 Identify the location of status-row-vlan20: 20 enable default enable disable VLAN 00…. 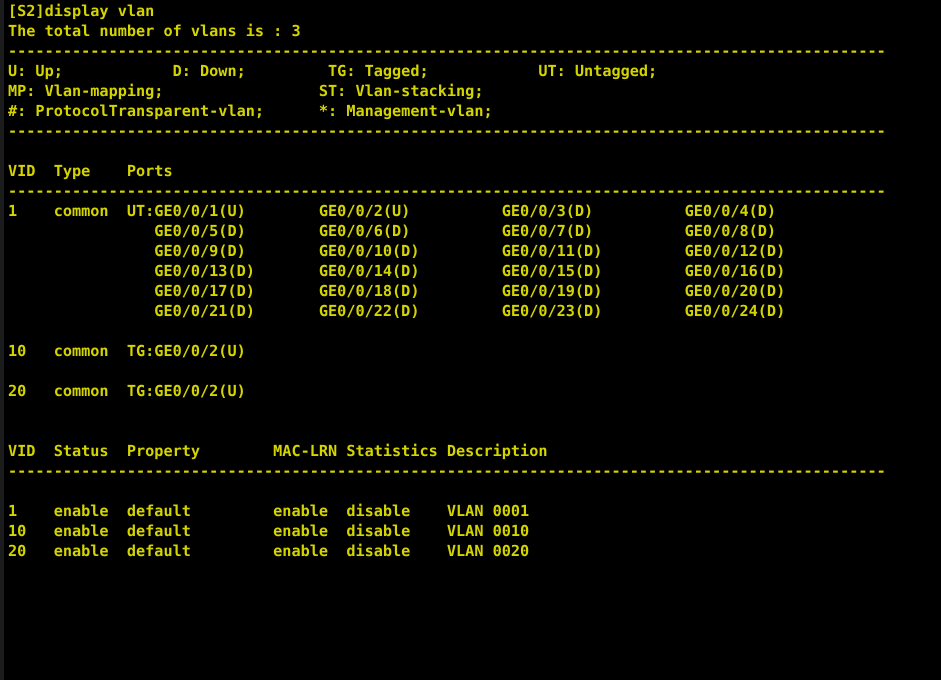
(269, 551).